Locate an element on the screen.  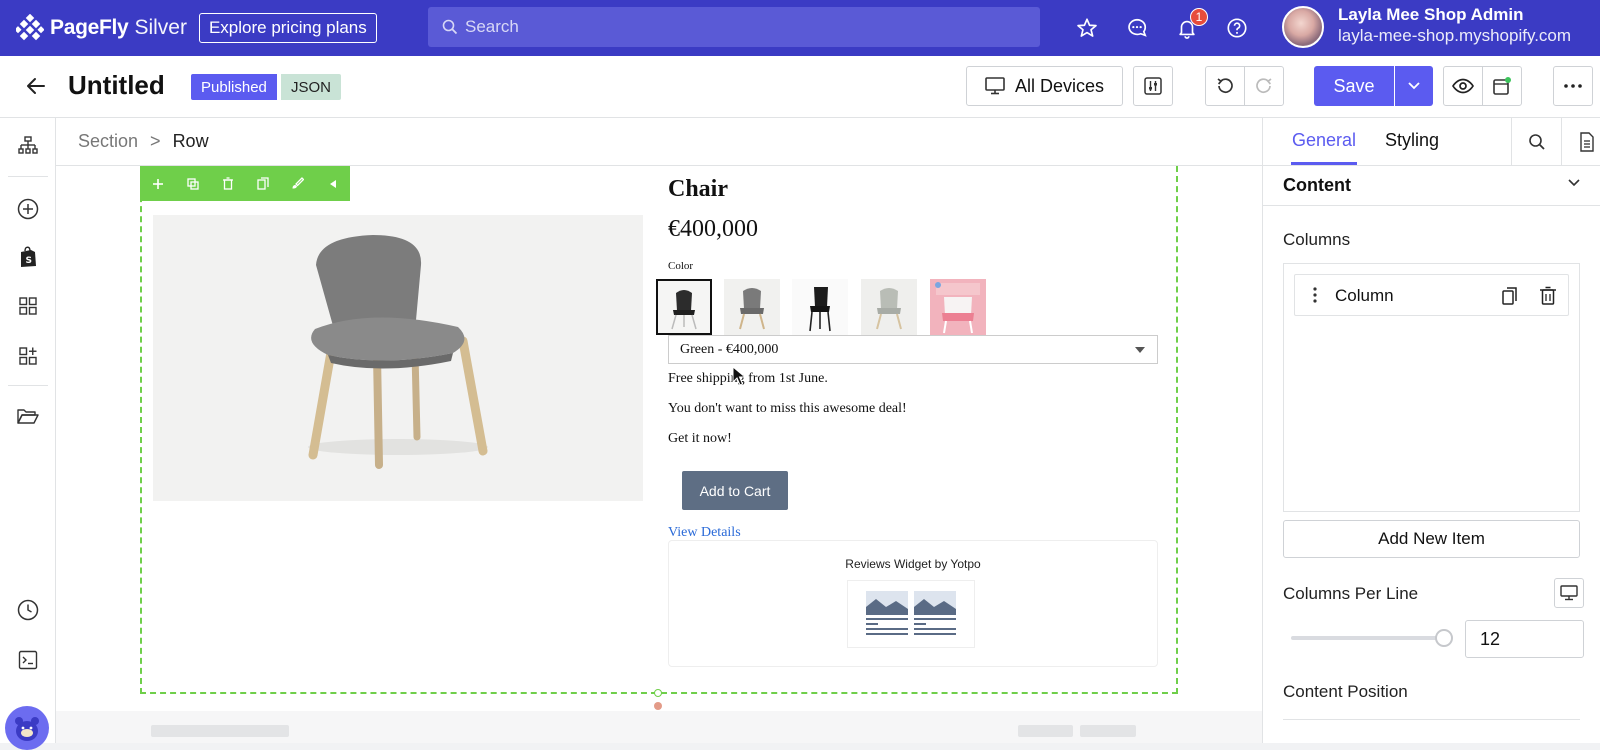
tab-general: General is located at coordinates (1324, 140).